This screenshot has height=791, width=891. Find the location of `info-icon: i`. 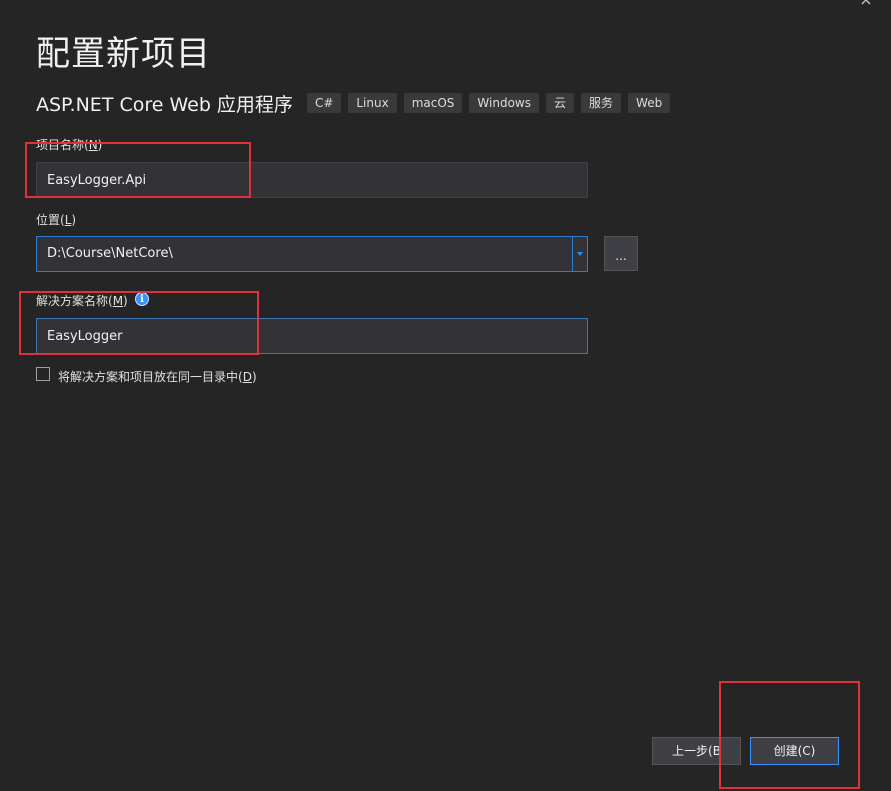

info-icon: i is located at coordinates (142, 299).